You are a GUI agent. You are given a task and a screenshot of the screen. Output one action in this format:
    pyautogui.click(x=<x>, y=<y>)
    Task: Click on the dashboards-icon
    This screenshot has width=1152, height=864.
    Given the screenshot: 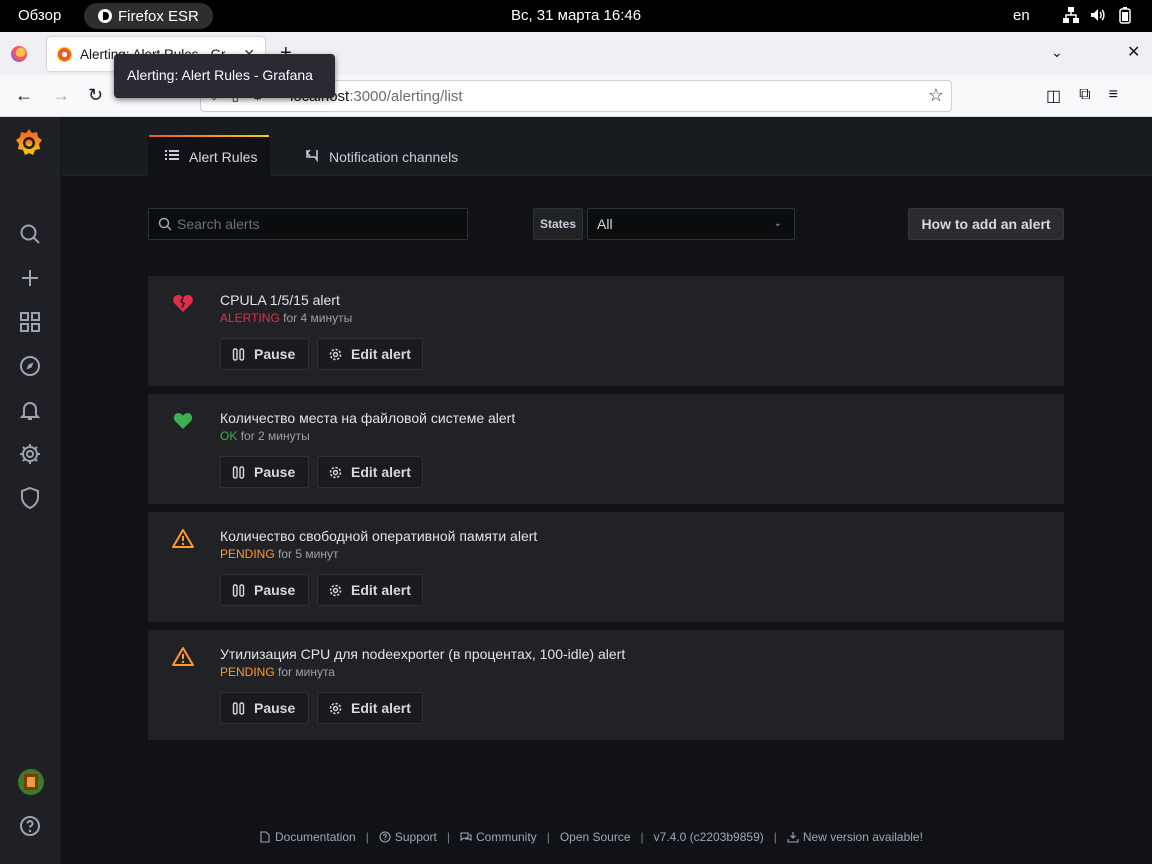 What is the action you would take?
    pyautogui.click(x=30, y=322)
    